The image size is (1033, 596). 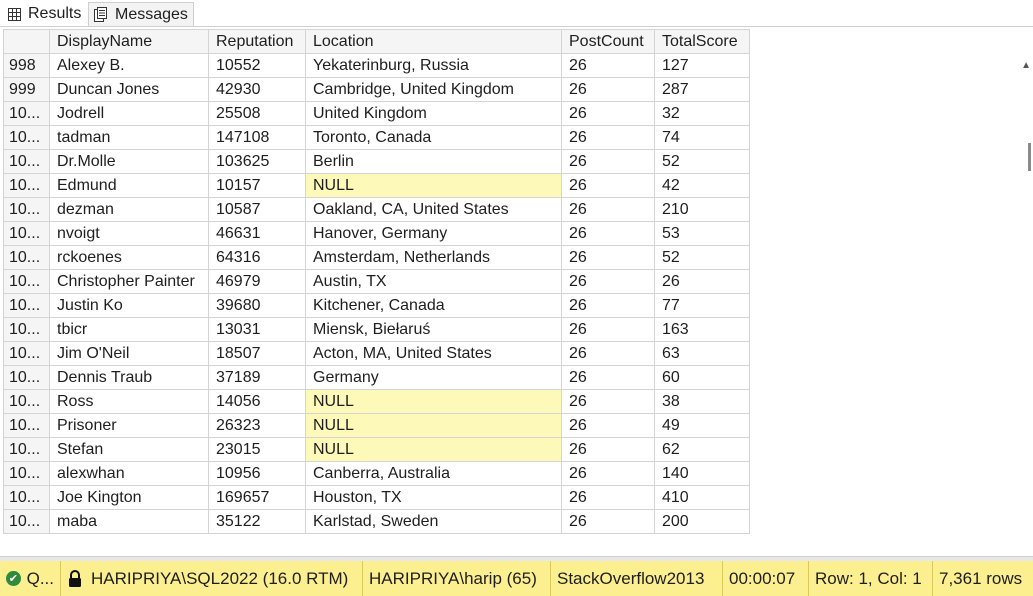 I want to click on cell-location: Acton, MA, United States, so click(x=433, y=353).